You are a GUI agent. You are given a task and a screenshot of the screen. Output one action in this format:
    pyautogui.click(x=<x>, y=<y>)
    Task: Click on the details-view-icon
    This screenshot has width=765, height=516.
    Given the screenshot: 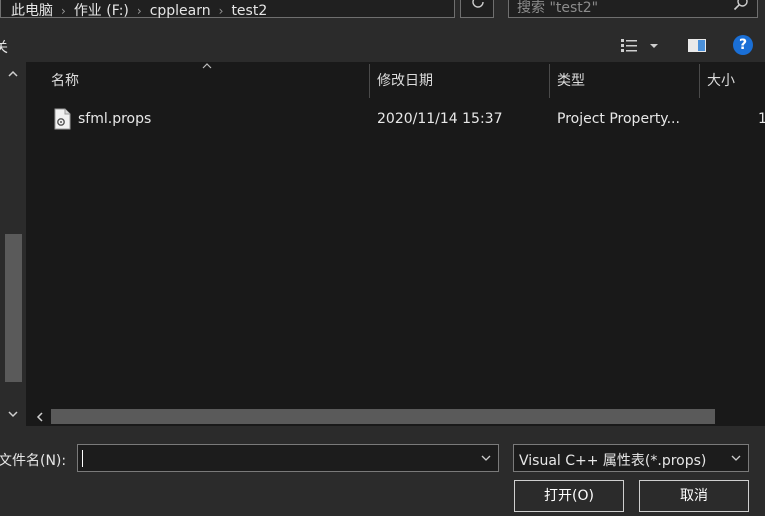 What is the action you would take?
    pyautogui.click(x=639, y=45)
    